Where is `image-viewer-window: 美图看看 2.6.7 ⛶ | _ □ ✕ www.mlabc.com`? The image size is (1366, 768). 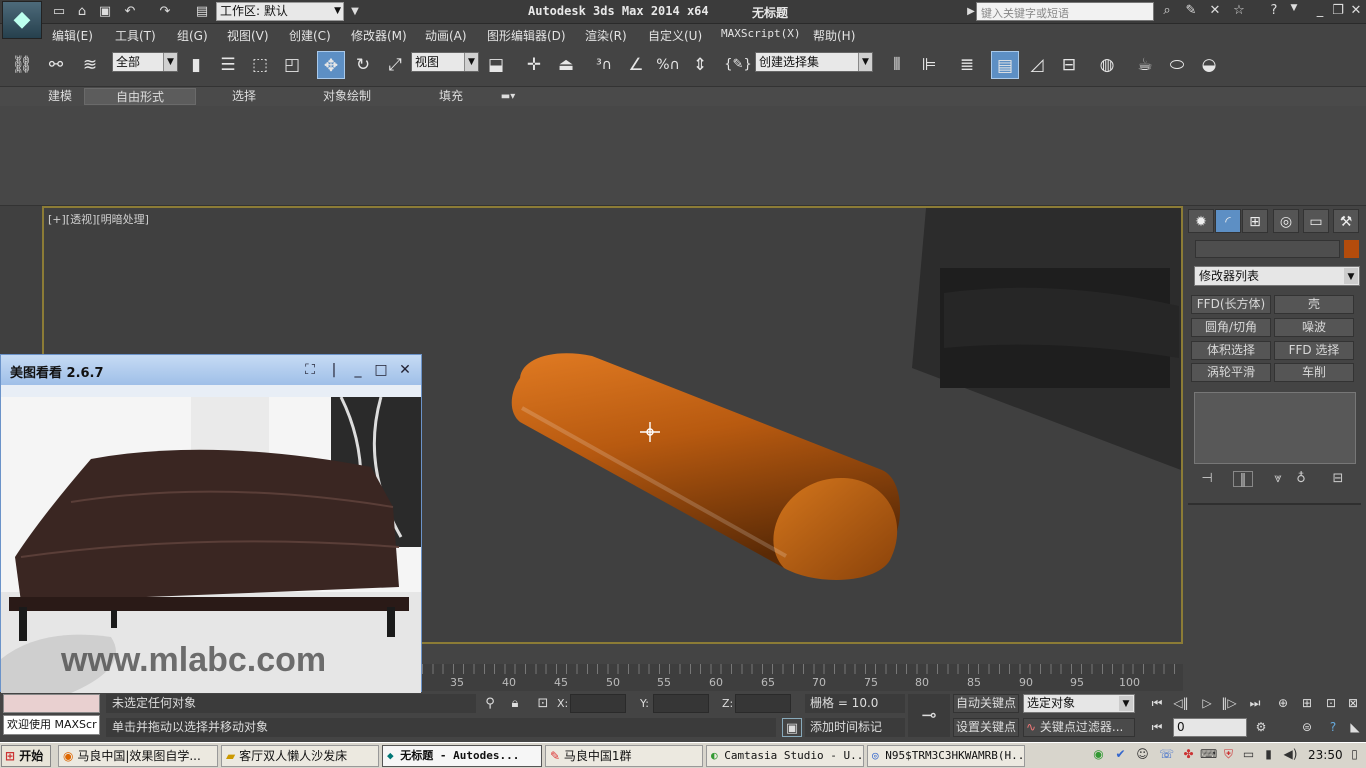 image-viewer-window: 美图看看 2.6.7 ⛶ | _ □ ✕ www.mlabc.com is located at coordinates (211, 523).